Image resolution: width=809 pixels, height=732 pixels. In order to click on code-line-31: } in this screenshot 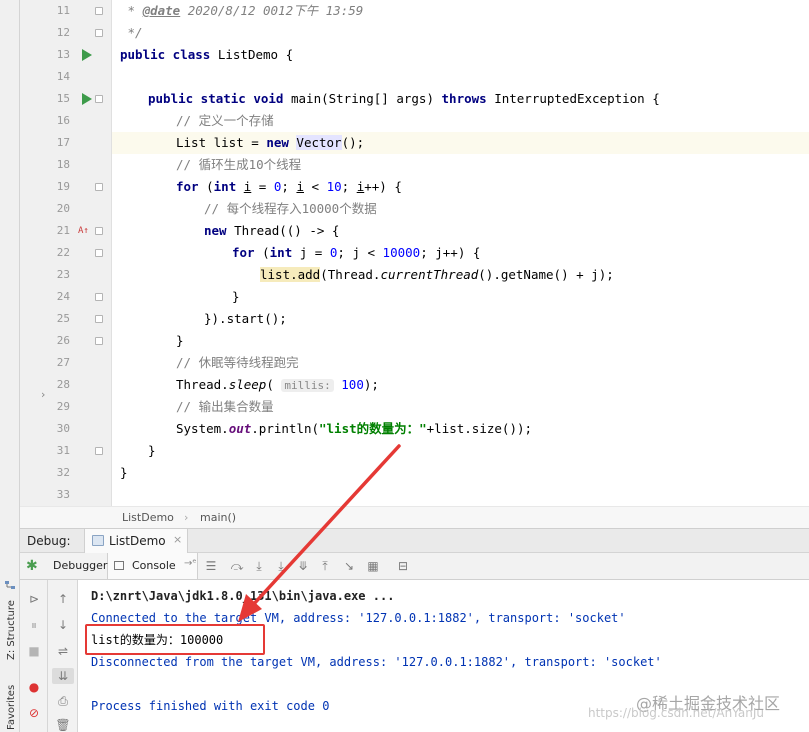, I will do `click(478, 451)`.